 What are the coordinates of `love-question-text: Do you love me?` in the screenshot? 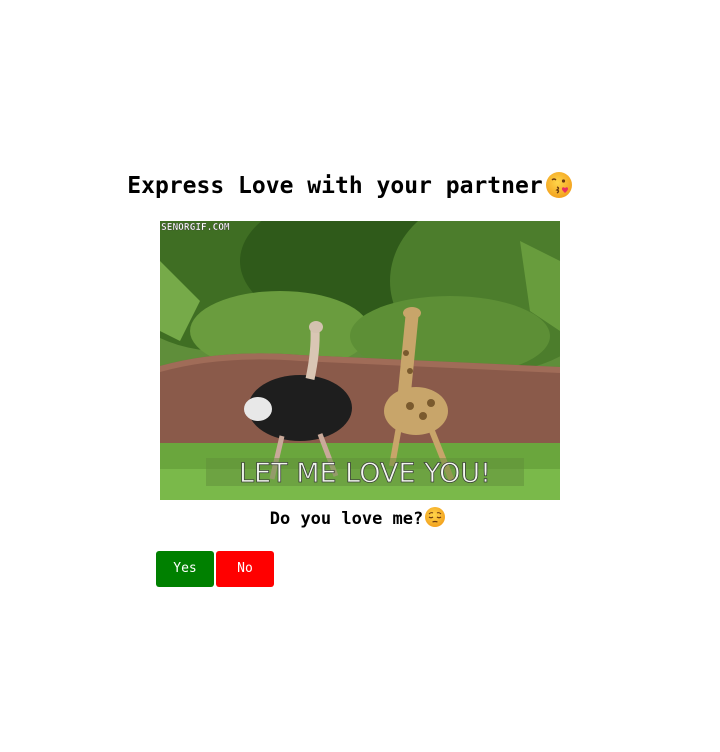 It's located at (346, 519).